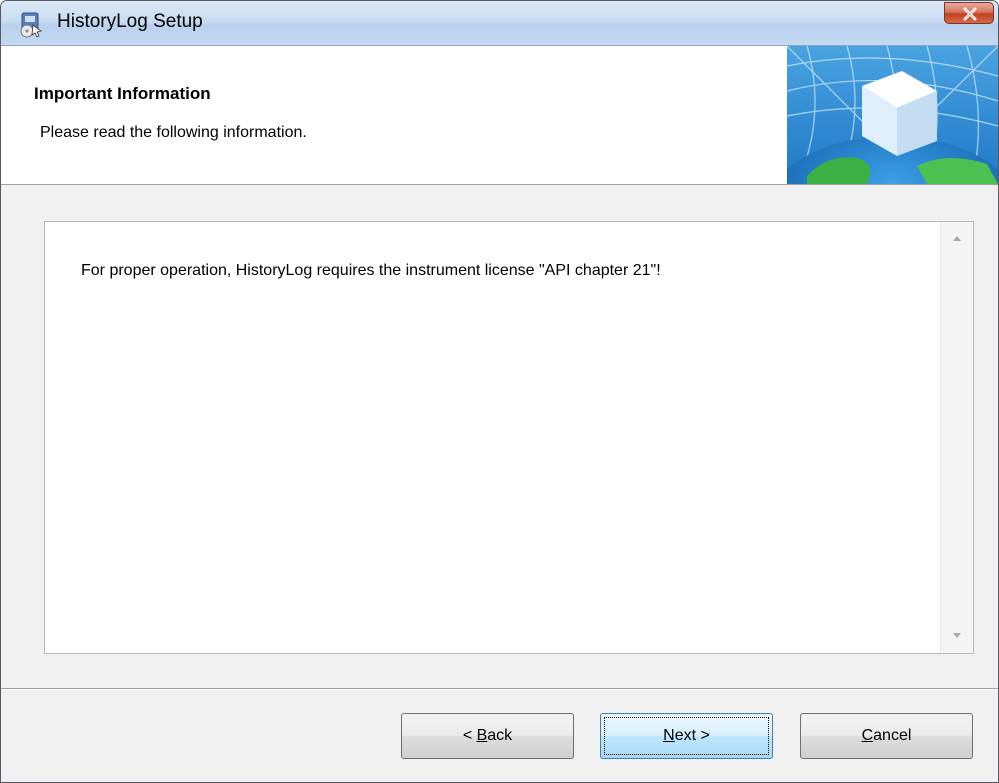 The height and width of the screenshot is (783, 999). Describe the element at coordinates (880, 170) in the screenshot. I see `globe-cube-graphic` at that location.